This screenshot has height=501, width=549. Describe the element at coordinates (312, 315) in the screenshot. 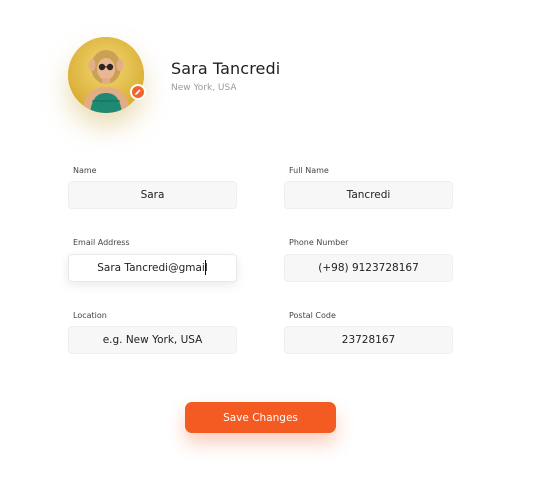

I see `postal-code-label: Postal Code` at that location.